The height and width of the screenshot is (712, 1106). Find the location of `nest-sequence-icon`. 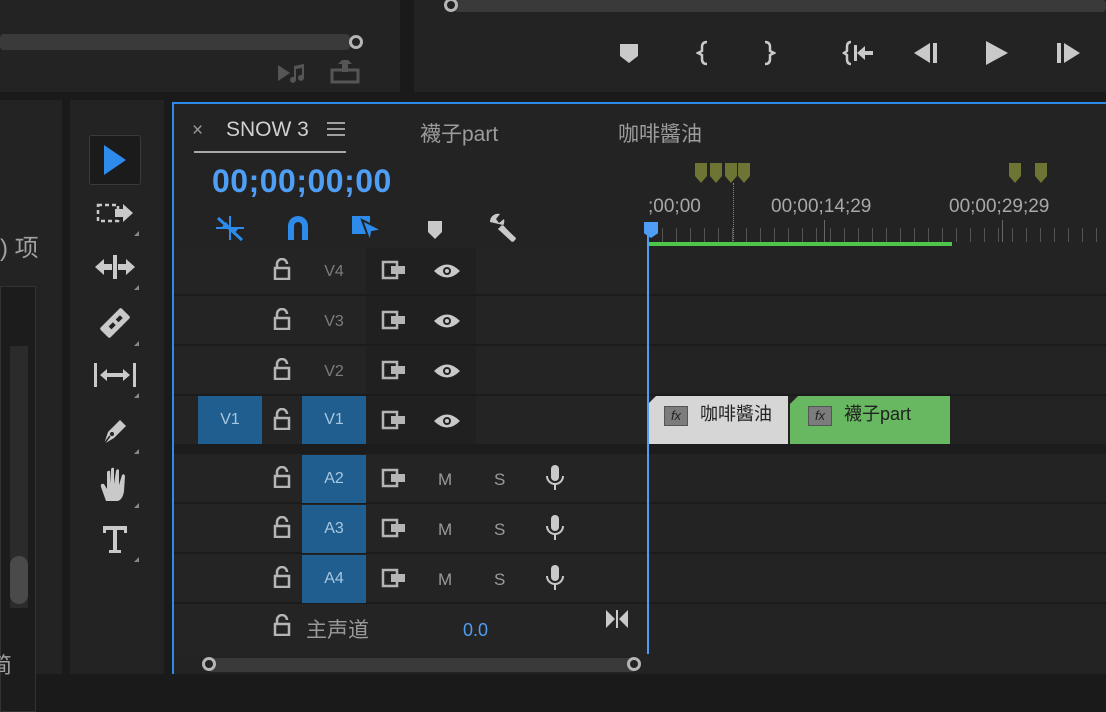

nest-sequence-icon is located at coordinates (230, 228).